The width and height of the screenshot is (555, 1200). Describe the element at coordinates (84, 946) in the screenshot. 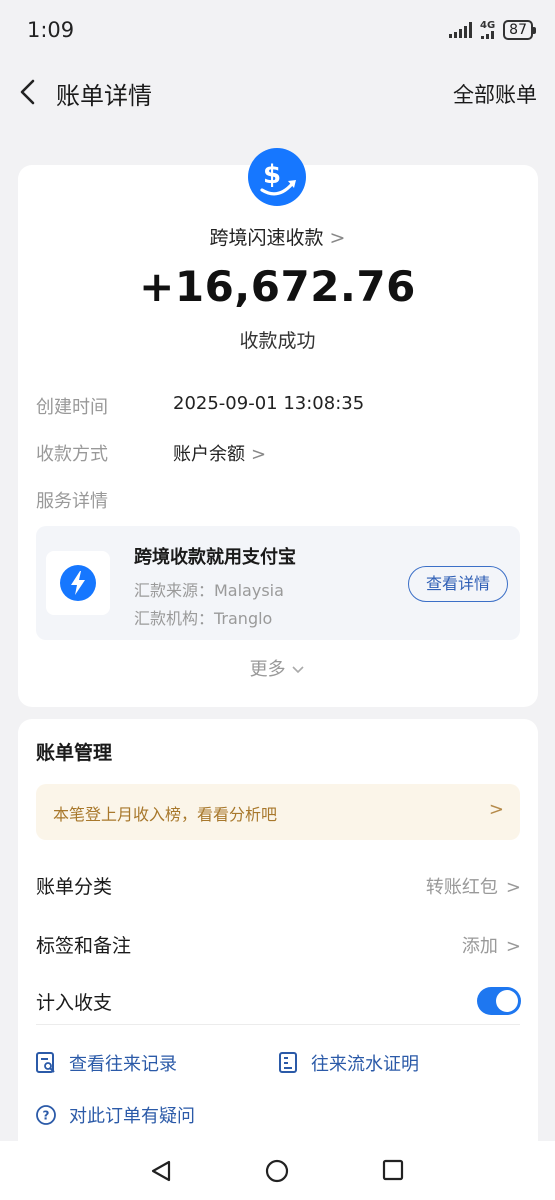

I see `tags-notes-label: 标签和备注` at that location.